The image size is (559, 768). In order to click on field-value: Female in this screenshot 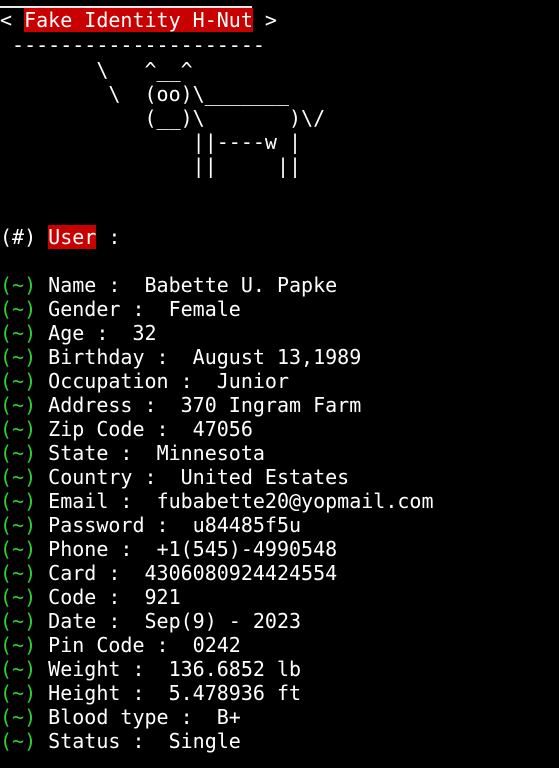, I will do `click(204, 309)`.